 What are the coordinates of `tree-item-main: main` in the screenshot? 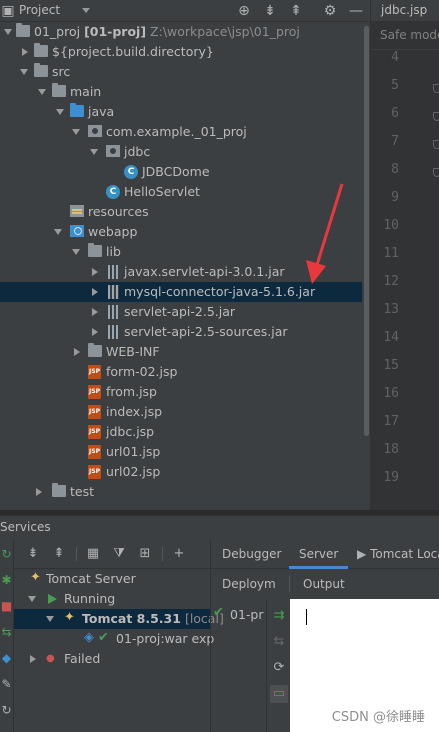 It's located at (181, 92).